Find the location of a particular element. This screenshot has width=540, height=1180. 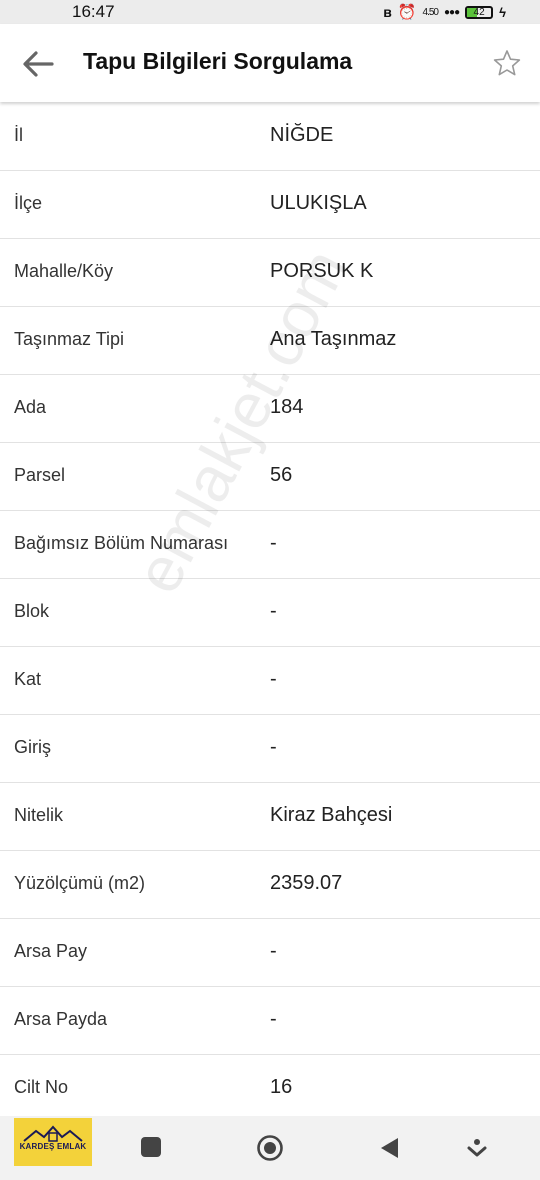

back-button is located at coordinates (38, 64).